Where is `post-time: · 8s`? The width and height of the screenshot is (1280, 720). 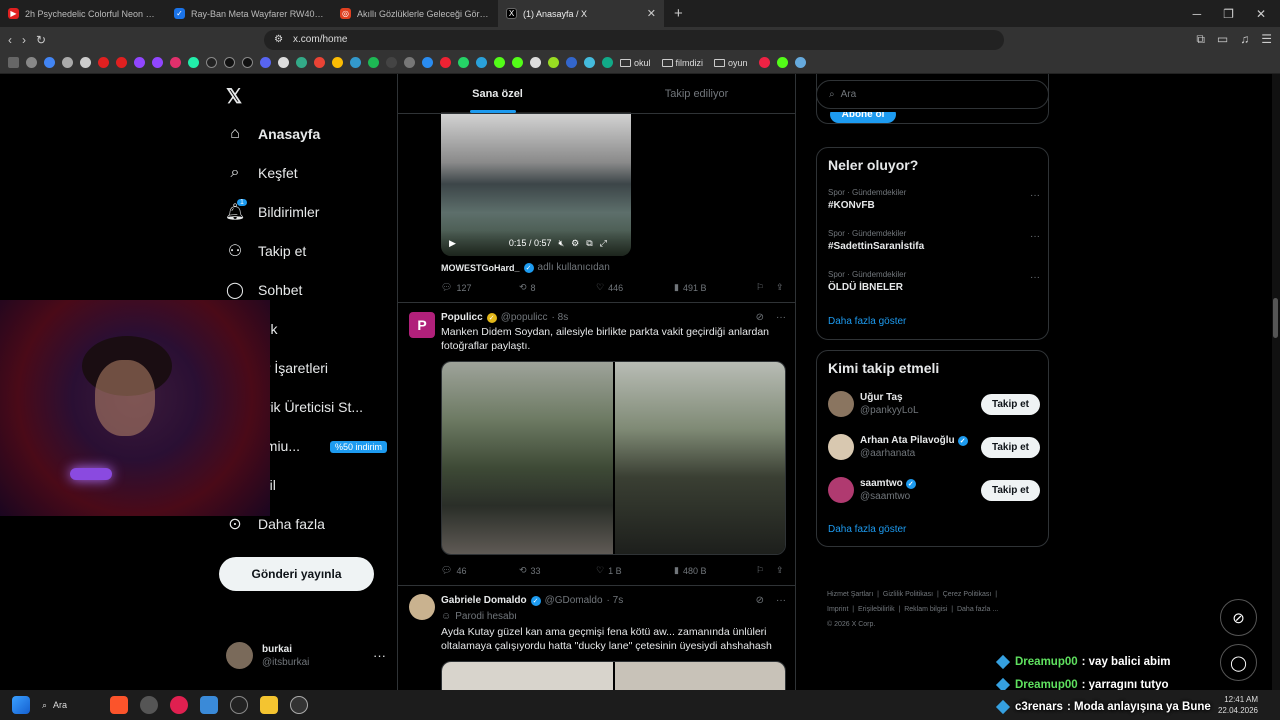
post-time: · 8s is located at coordinates (560, 317).